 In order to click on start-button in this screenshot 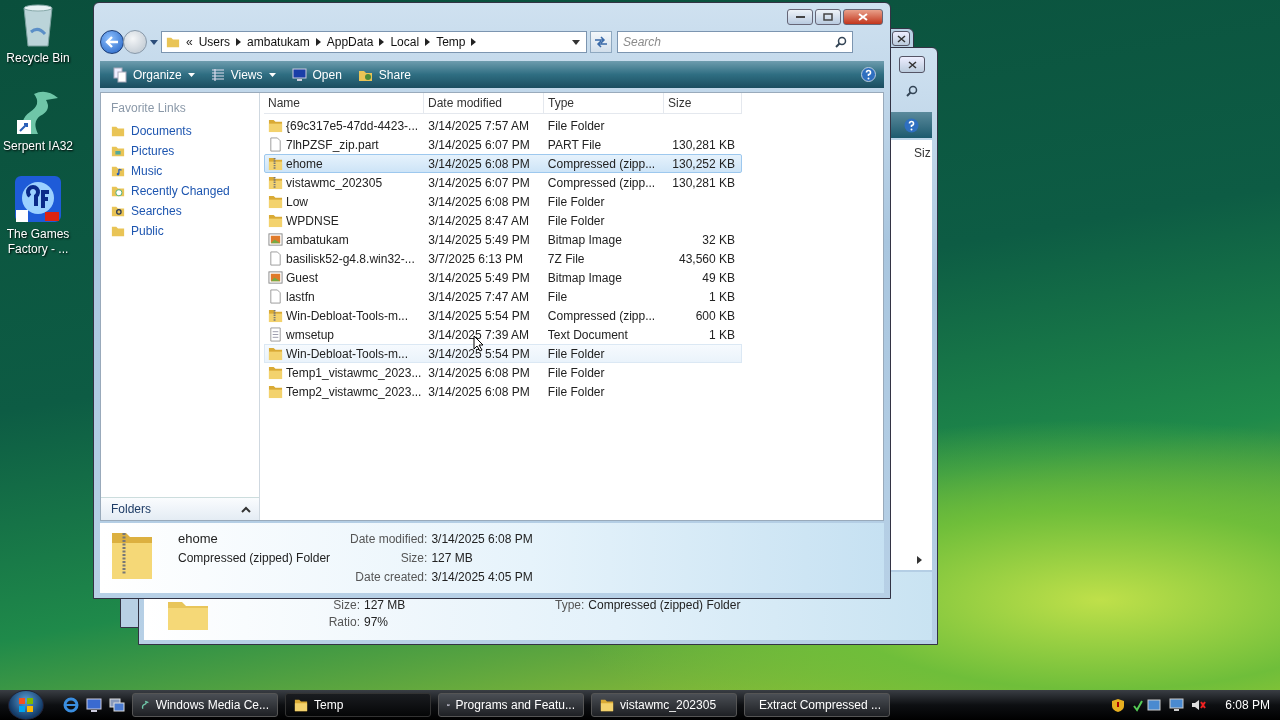, I will do `click(26, 705)`.